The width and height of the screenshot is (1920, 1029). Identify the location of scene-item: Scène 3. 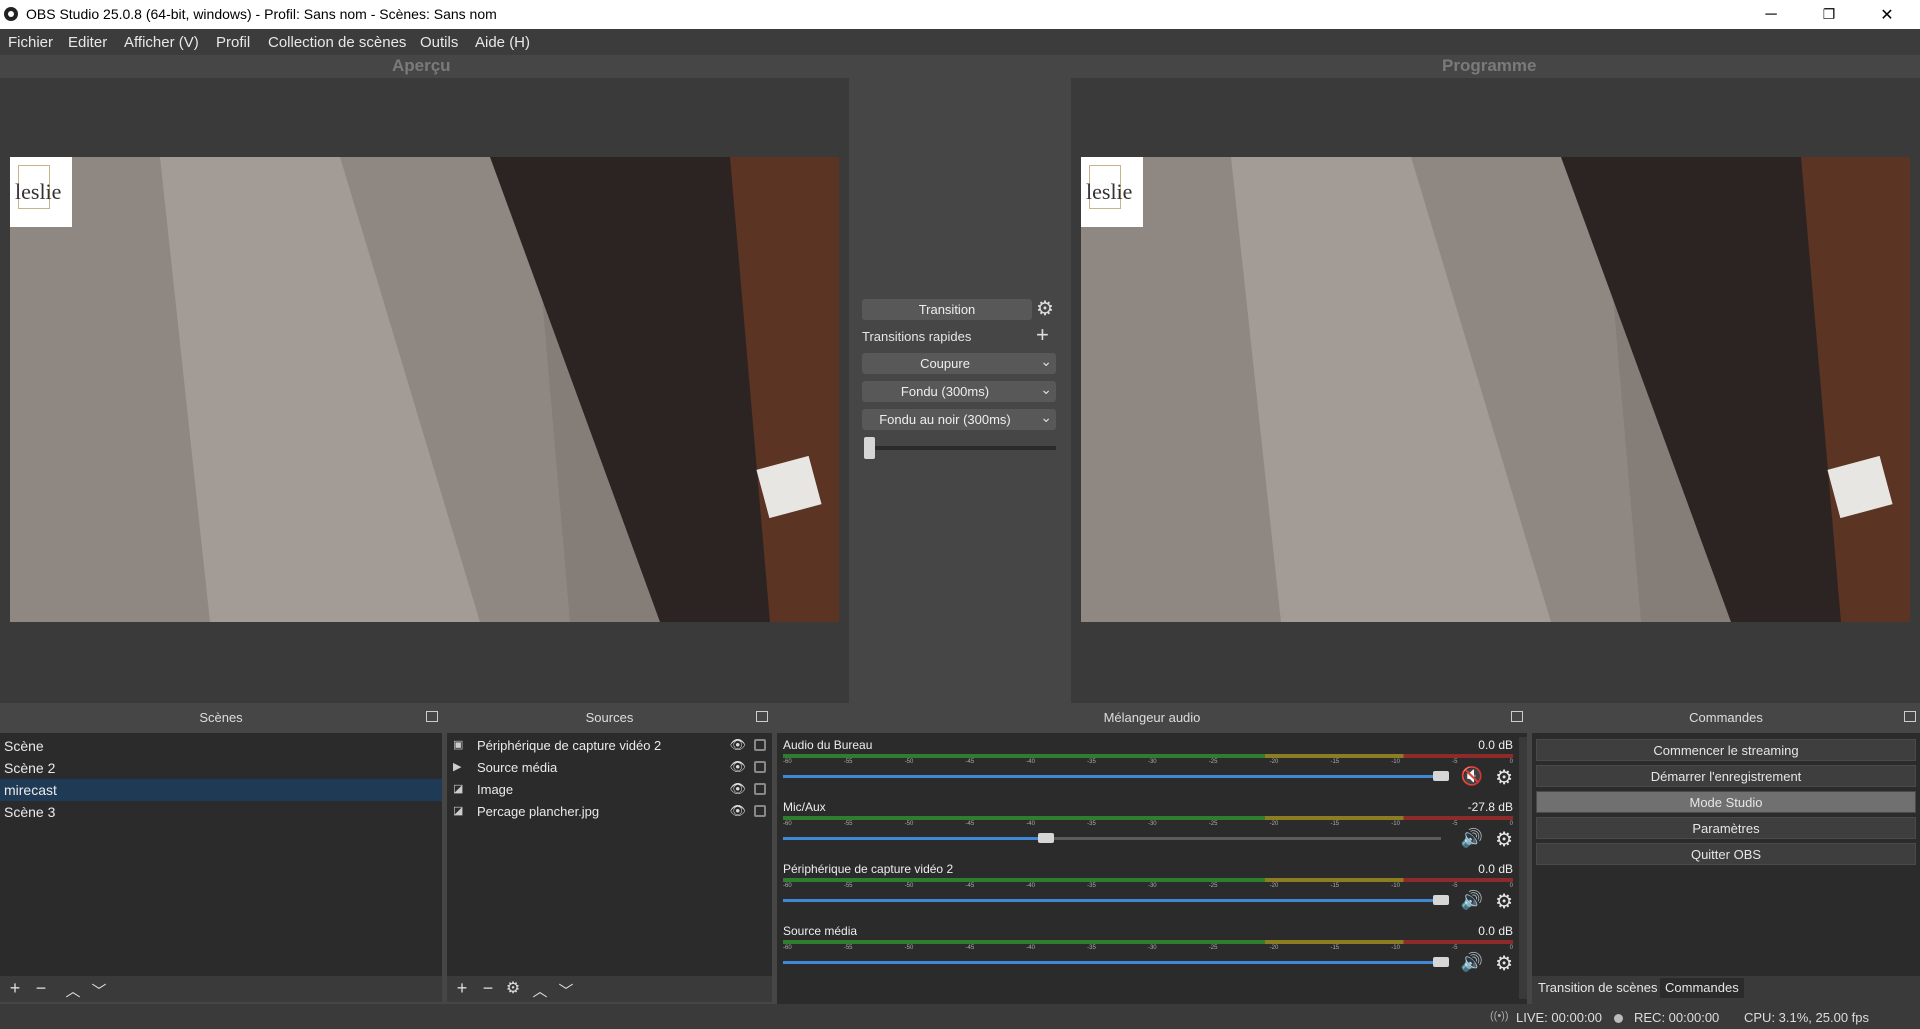
(221, 812).